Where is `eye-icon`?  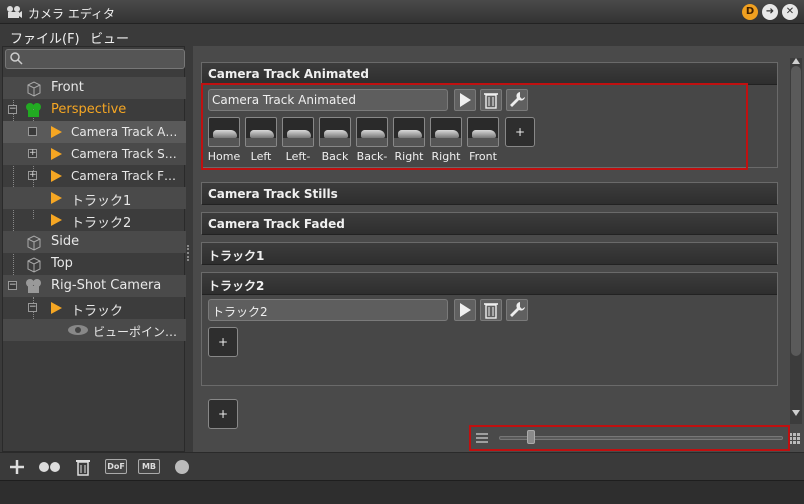
eye-icon is located at coordinates (78, 330).